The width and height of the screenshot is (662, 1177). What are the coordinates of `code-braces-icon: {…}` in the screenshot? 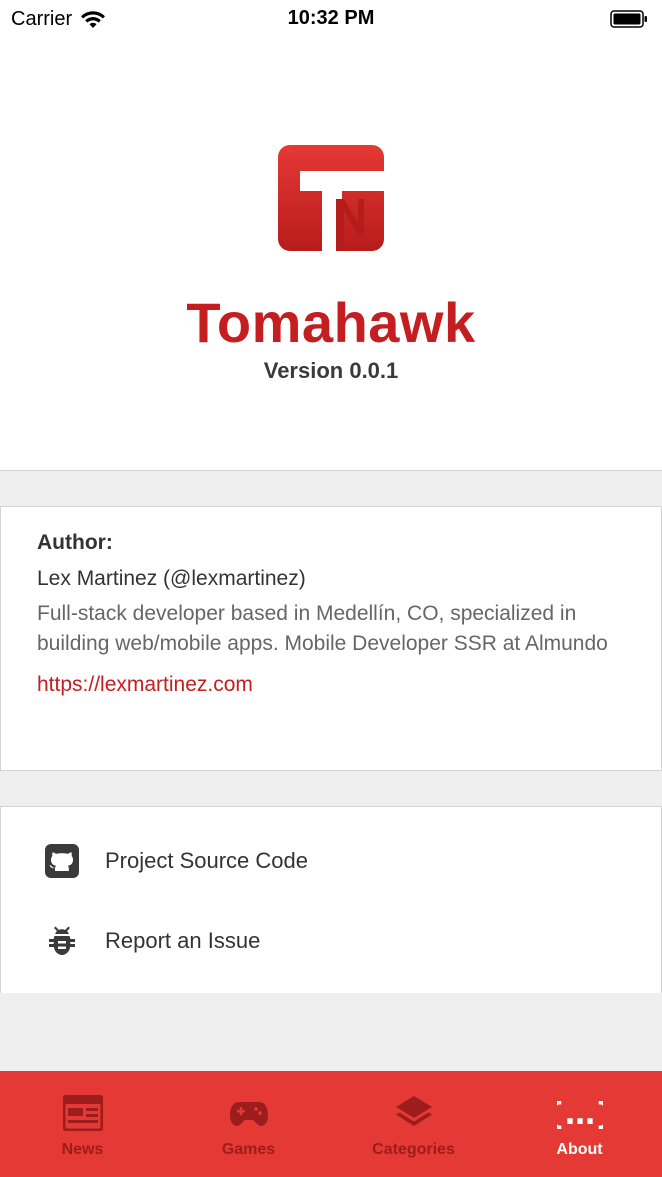 It's located at (580, 1113).